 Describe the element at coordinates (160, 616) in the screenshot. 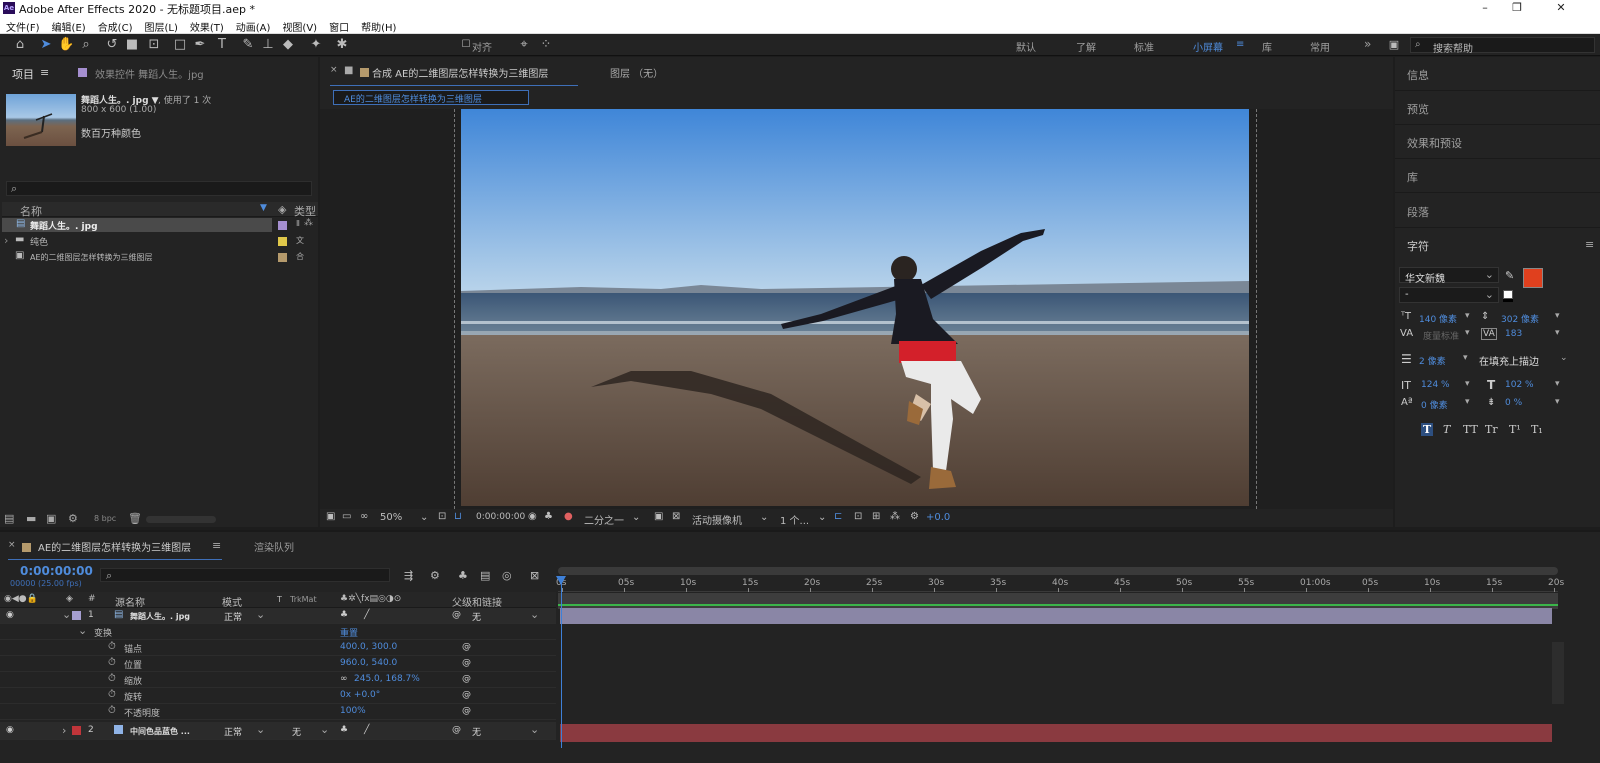

I see `layer-name: 舞蹈人生。. jpg` at that location.